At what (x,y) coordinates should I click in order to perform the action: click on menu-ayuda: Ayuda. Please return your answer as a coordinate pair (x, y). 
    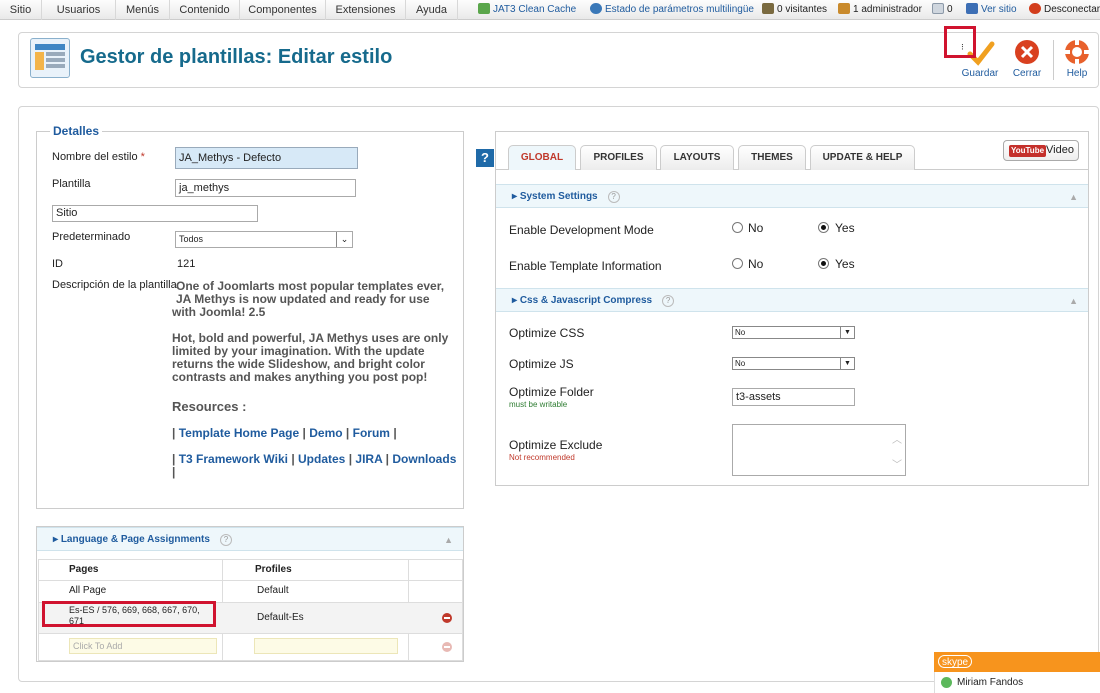
    Looking at the image, I should click on (432, 10).